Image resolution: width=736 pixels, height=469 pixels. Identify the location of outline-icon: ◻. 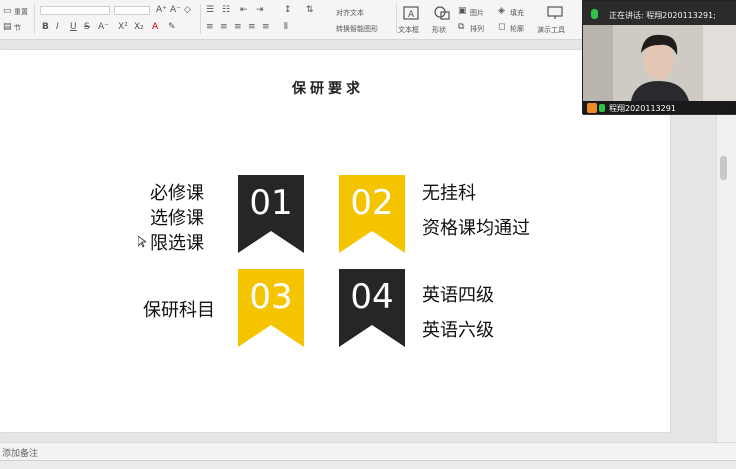
(501, 27).